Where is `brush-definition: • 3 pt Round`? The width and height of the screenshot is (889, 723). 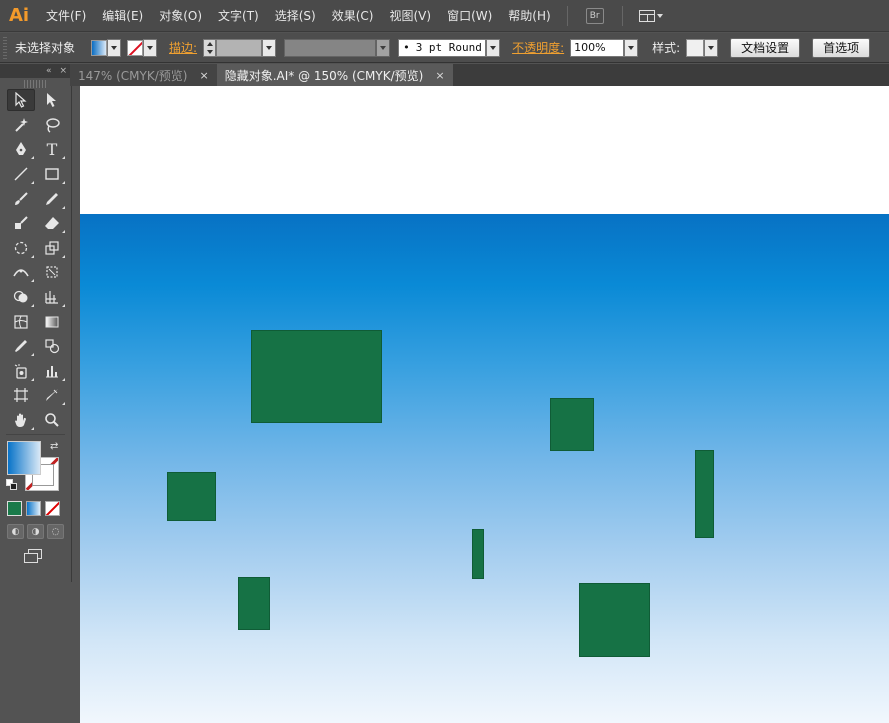 brush-definition: • 3 pt Round is located at coordinates (449, 47).